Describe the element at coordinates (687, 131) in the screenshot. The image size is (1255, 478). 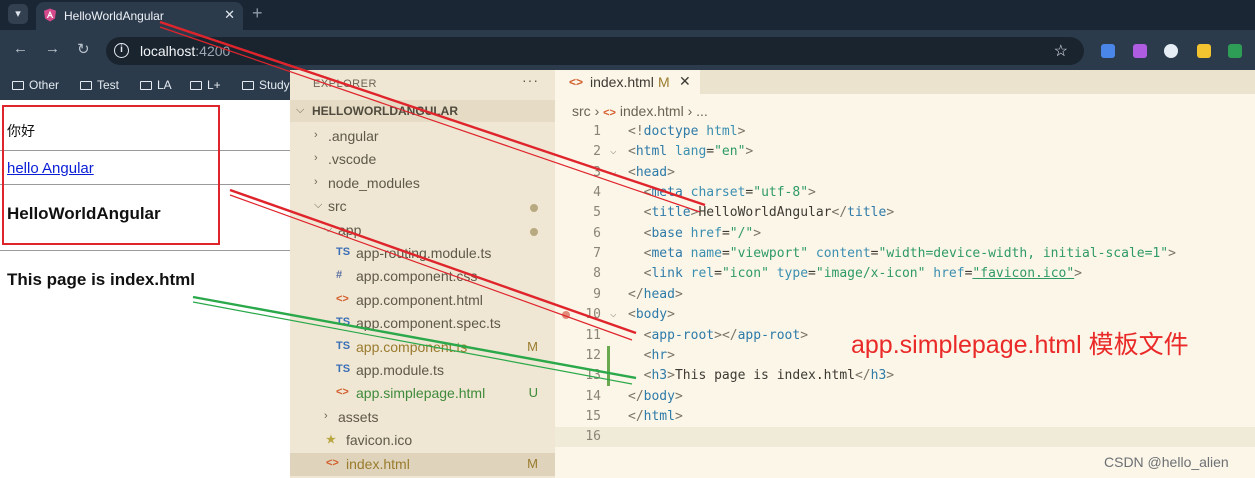
I see `line-source: <!doctype html>` at that location.